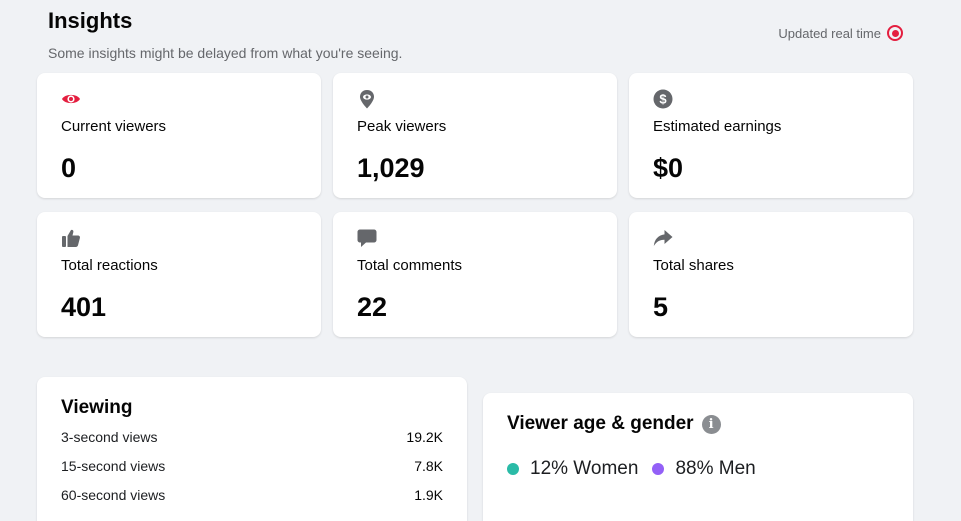  I want to click on list-item: 15-second views 7.8K, so click(252, 466).